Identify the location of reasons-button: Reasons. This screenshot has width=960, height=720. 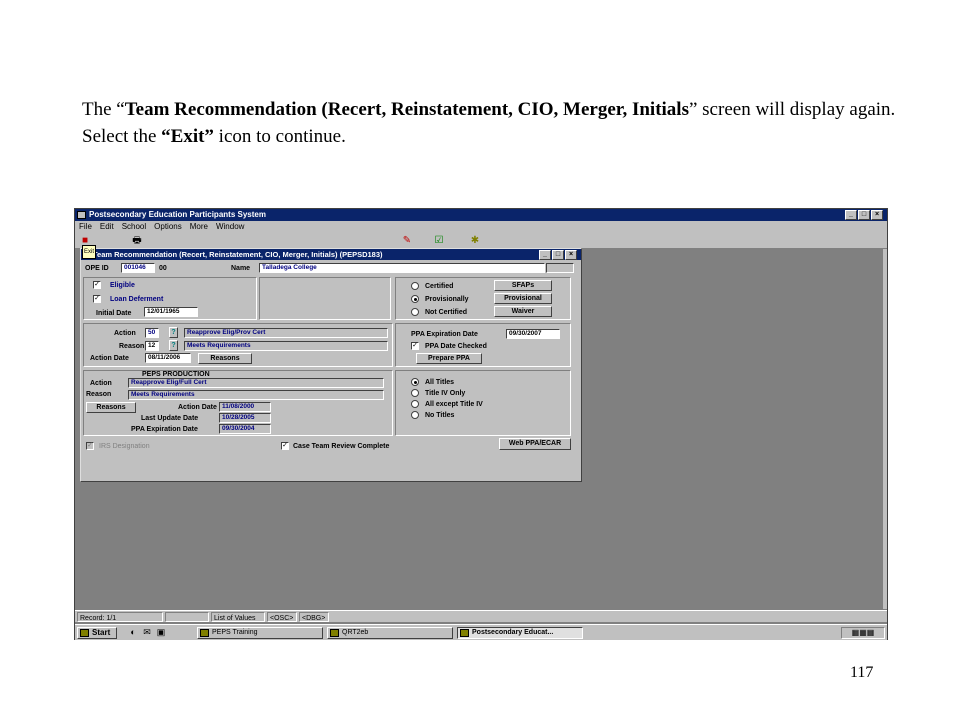
(225, 358).